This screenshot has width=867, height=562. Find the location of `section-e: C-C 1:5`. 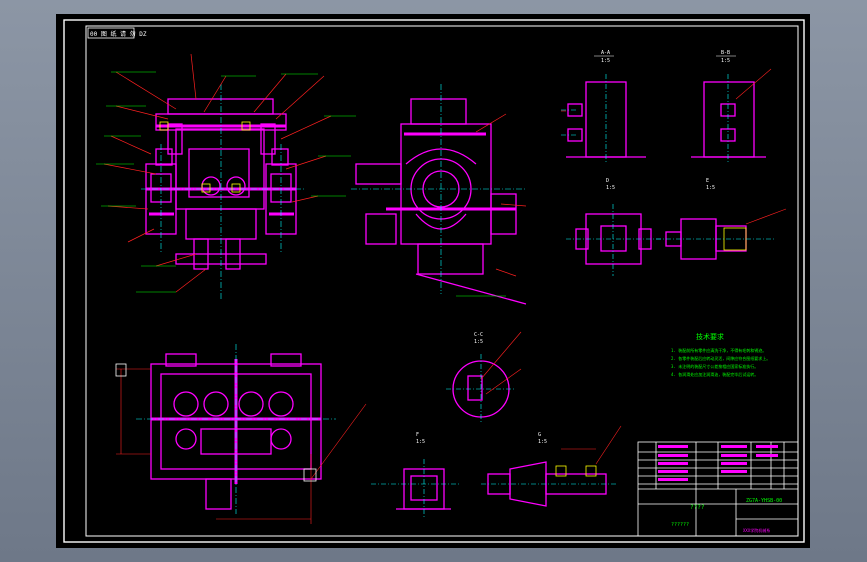

section-e: C-C 1:5 is located at coordinates (484, 377).